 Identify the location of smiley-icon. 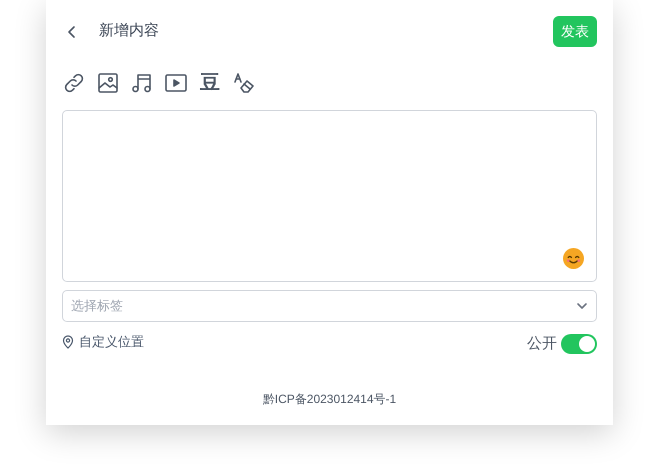
(573, 258).